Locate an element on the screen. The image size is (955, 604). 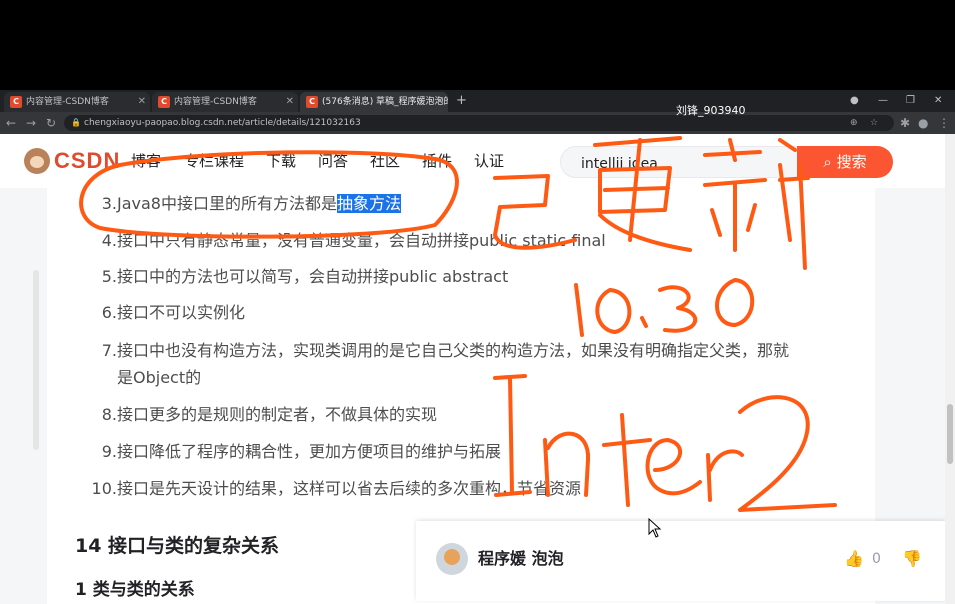
new-tab-icon: + is located at coordinates (461, 101).